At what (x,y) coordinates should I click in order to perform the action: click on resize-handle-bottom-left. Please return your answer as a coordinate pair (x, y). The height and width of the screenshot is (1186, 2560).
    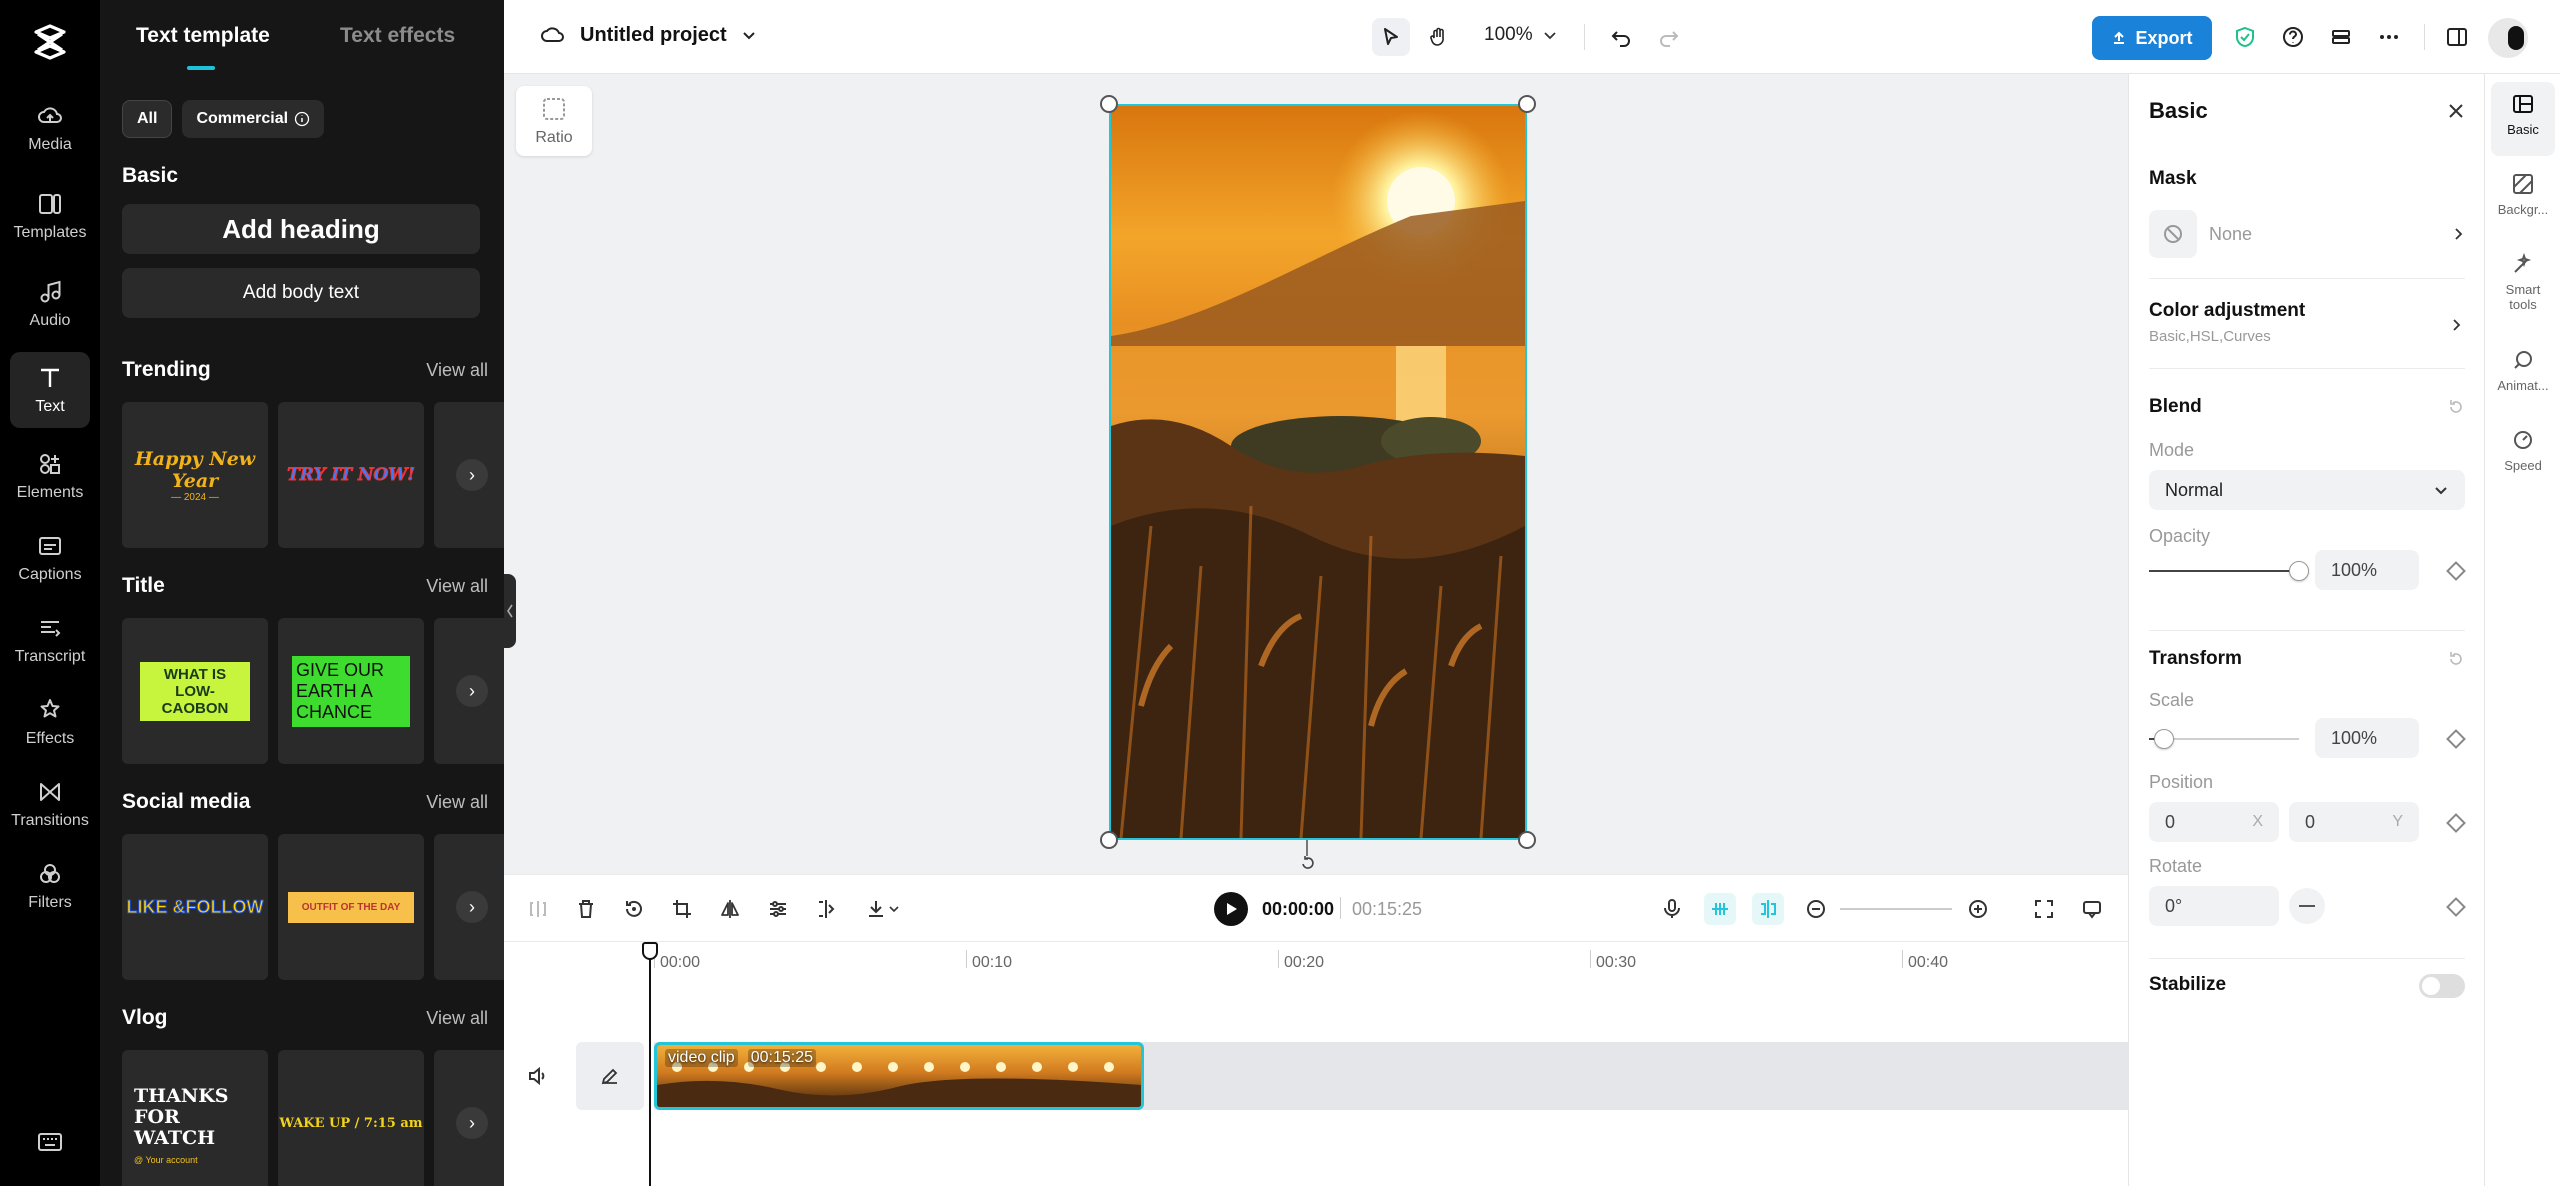
    Looking at the image, I should click on (1109, 840).